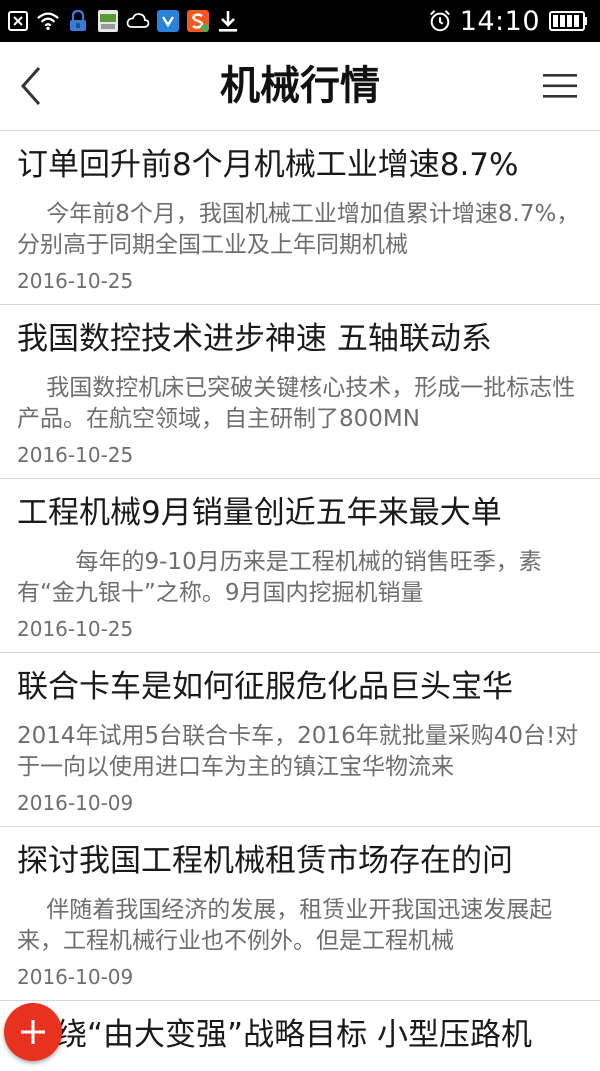  Describe the element at coordinates (569, 21) in the screenshot. I see `battery-icon` at that location.